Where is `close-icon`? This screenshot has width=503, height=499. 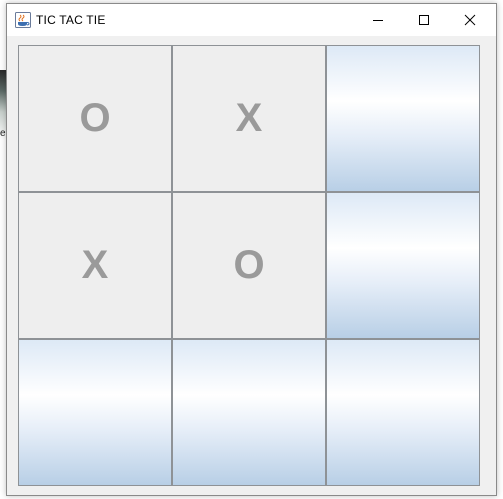
close-icon is located at coordinates (470, 20).